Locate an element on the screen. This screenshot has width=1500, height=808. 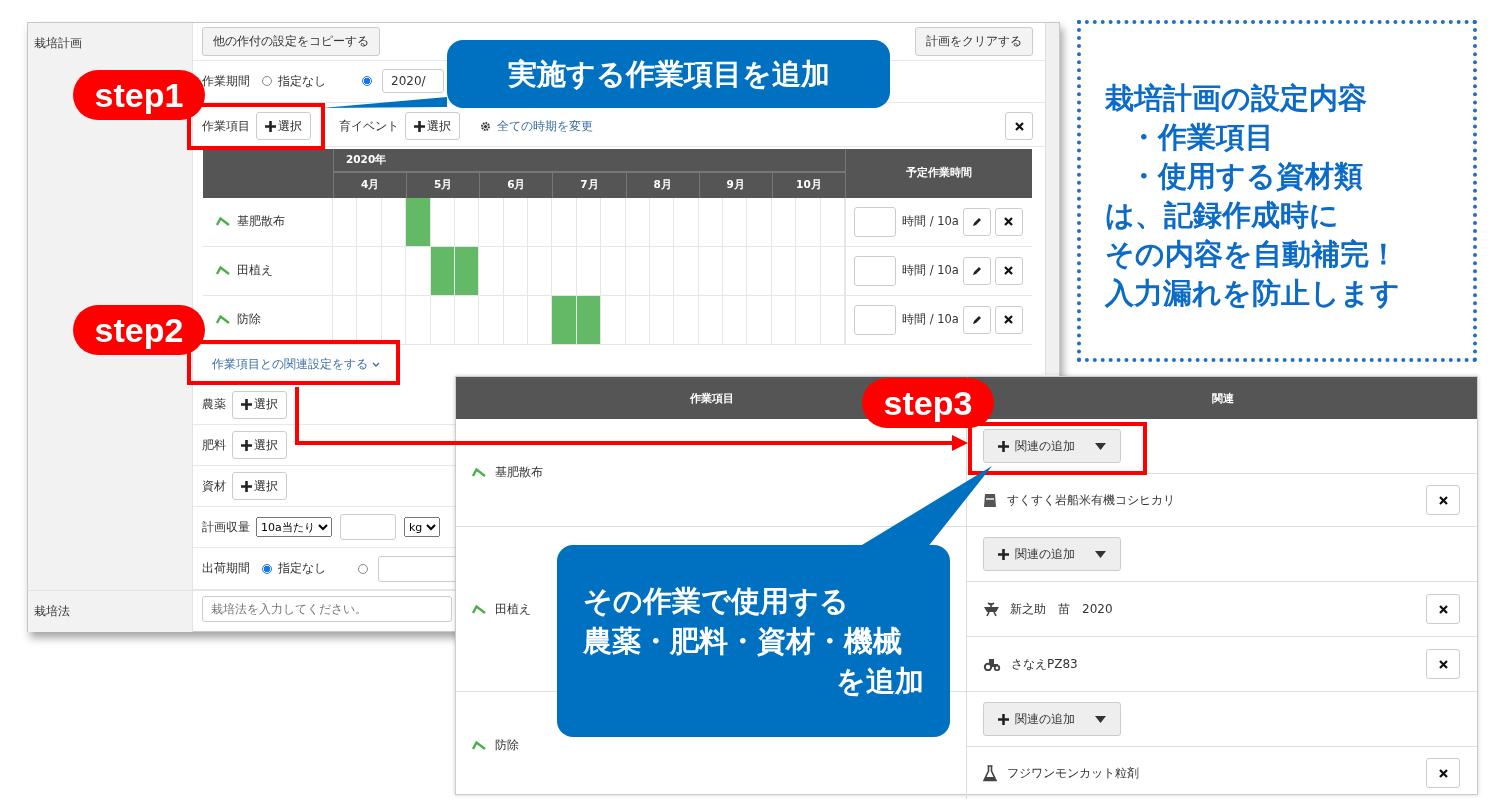
note-line: その内容を自動補完！ is located at coordinates (1252, 254).